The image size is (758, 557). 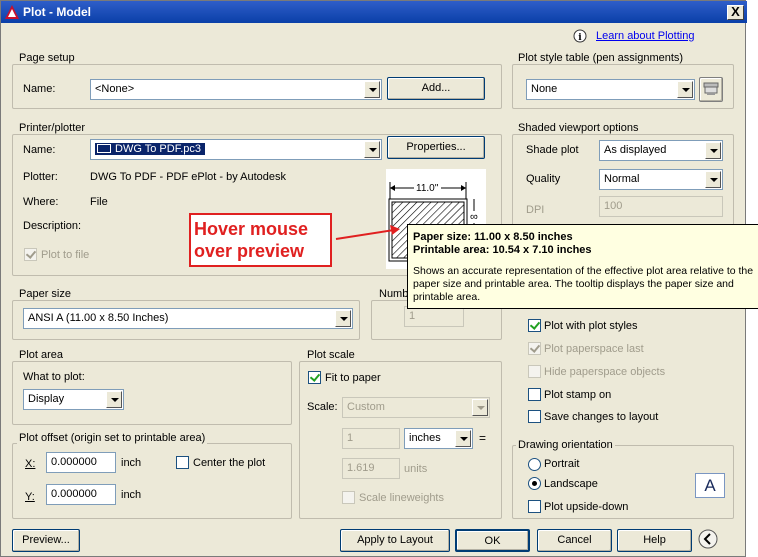 I want to click on svg-text: i, so click(x=580, y=38).